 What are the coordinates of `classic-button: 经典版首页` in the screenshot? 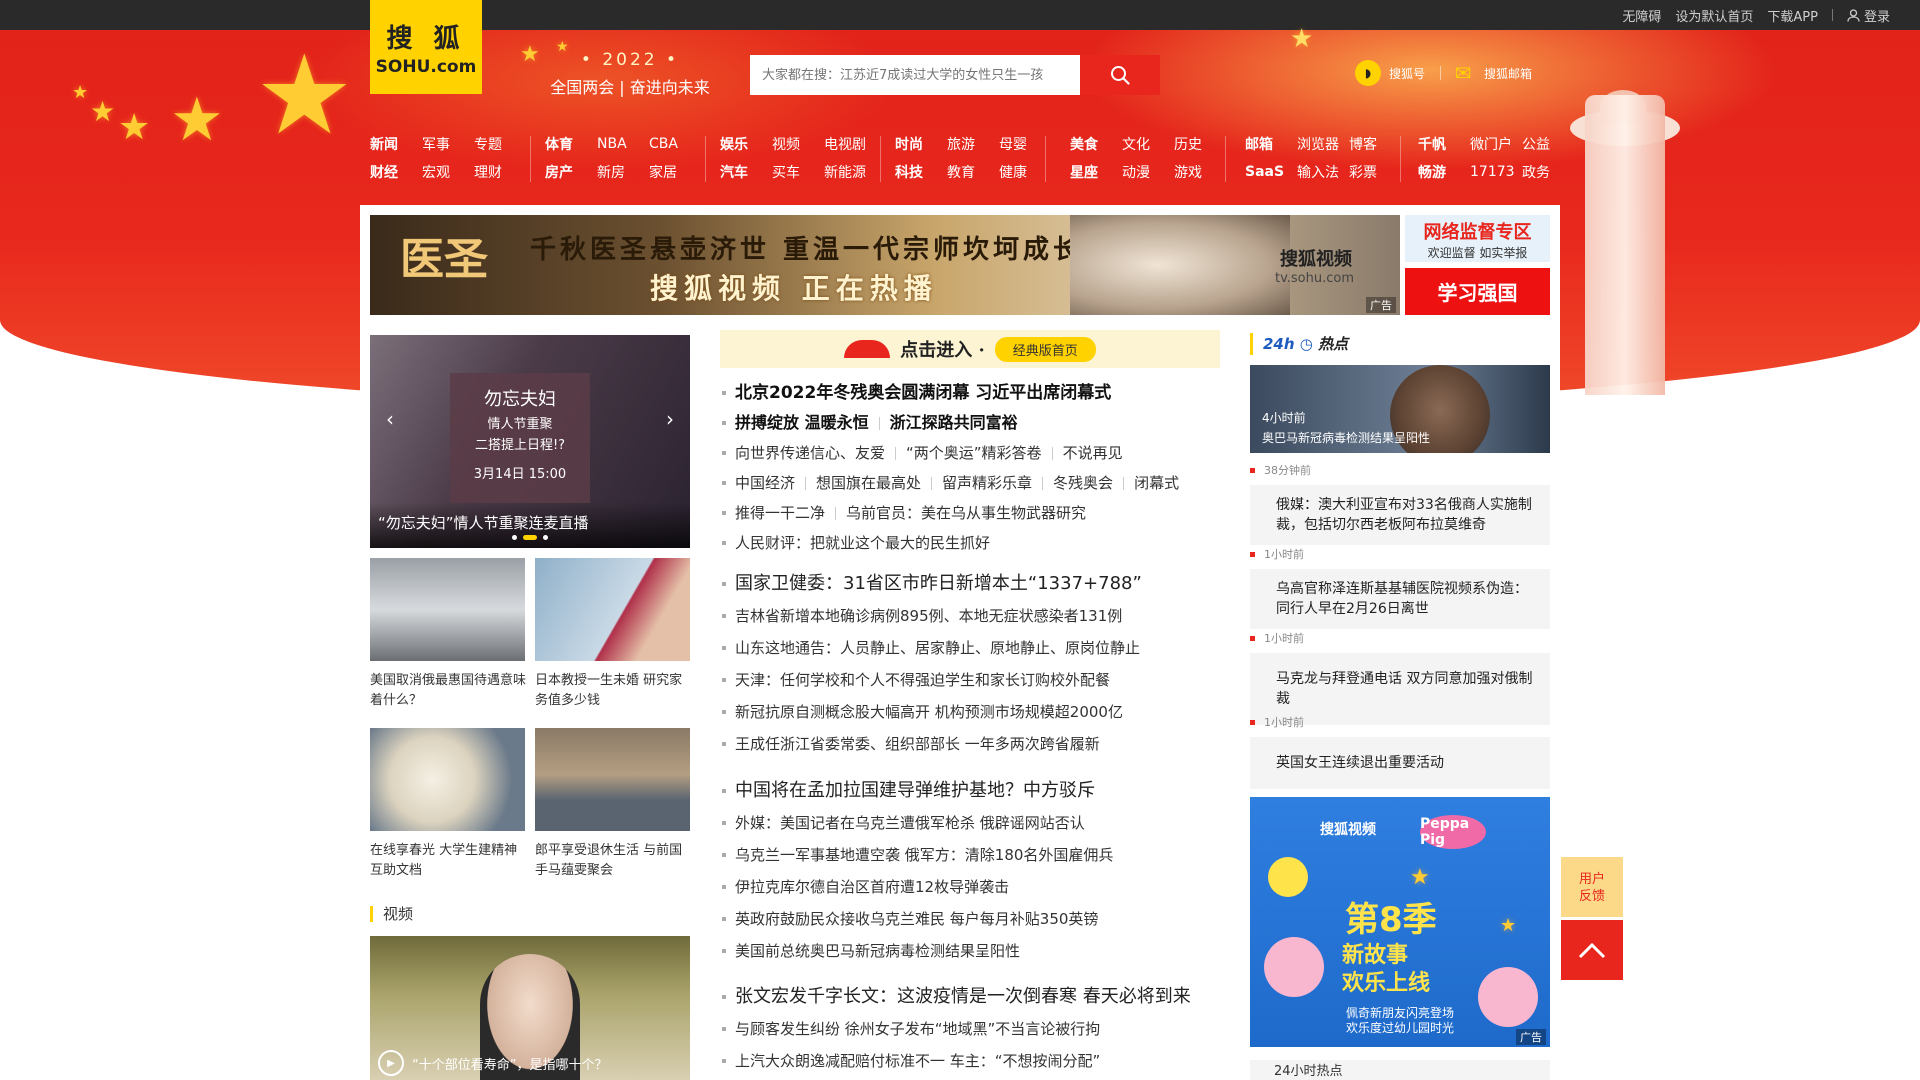 It's located at (1045, 349).